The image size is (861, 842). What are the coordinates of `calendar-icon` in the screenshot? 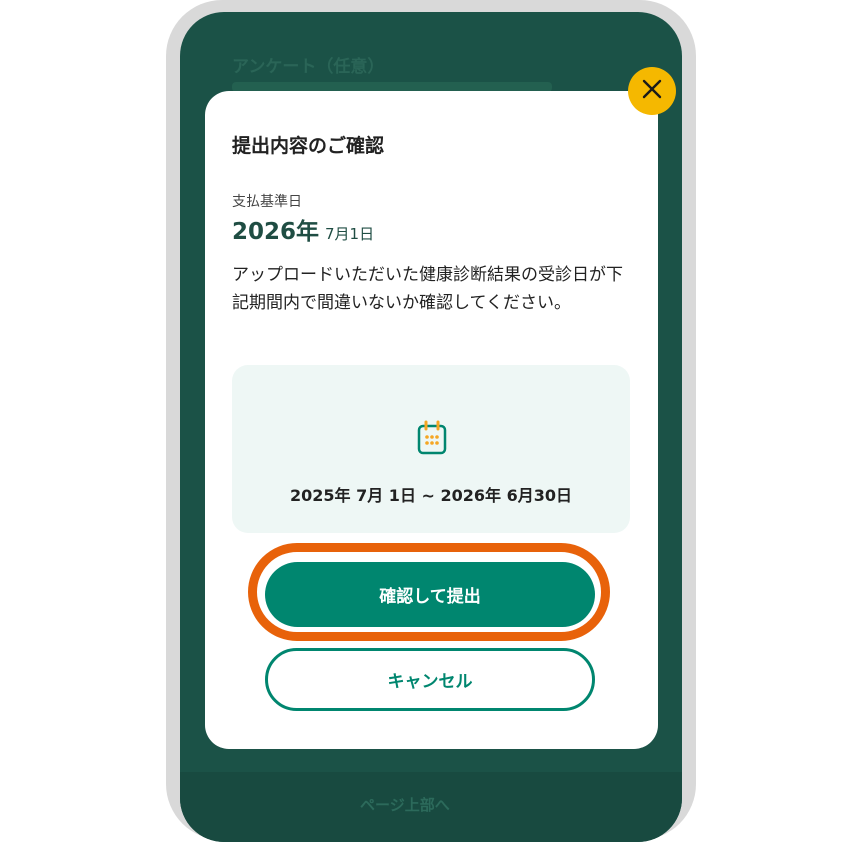 It's located at (432, 440).